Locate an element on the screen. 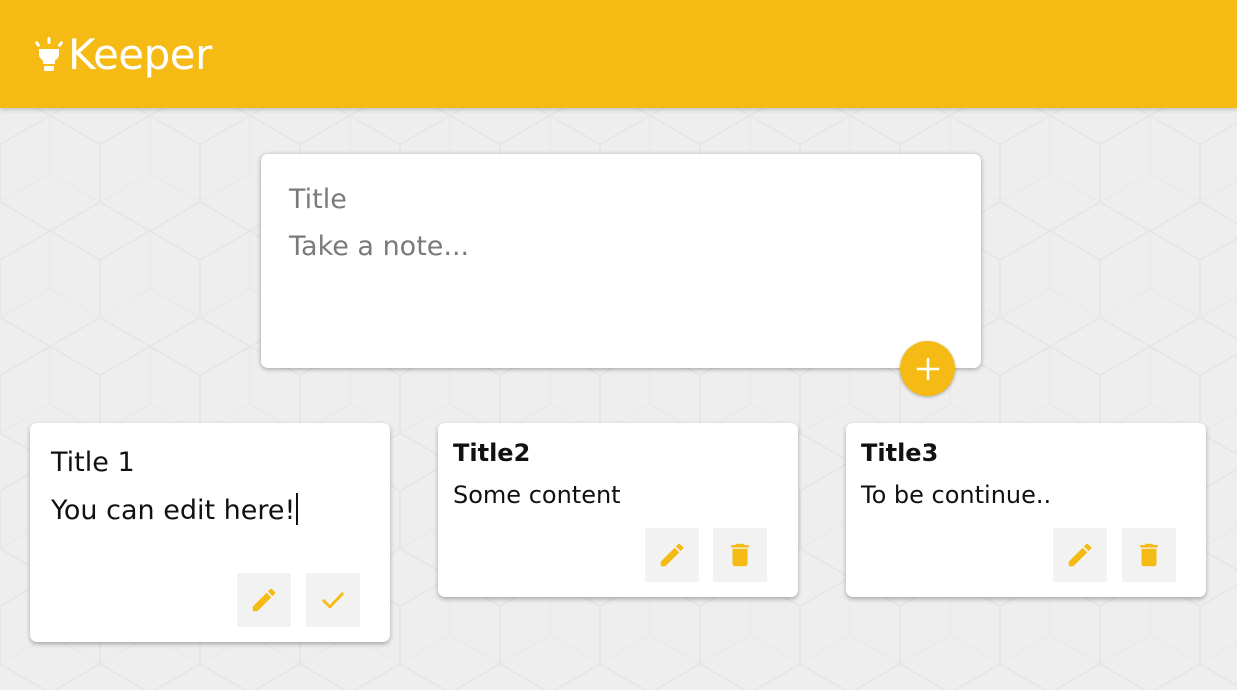 Image resolution: width=1237 pixels, height=690 pixels. text-caret is located at coordinates (297, 509).